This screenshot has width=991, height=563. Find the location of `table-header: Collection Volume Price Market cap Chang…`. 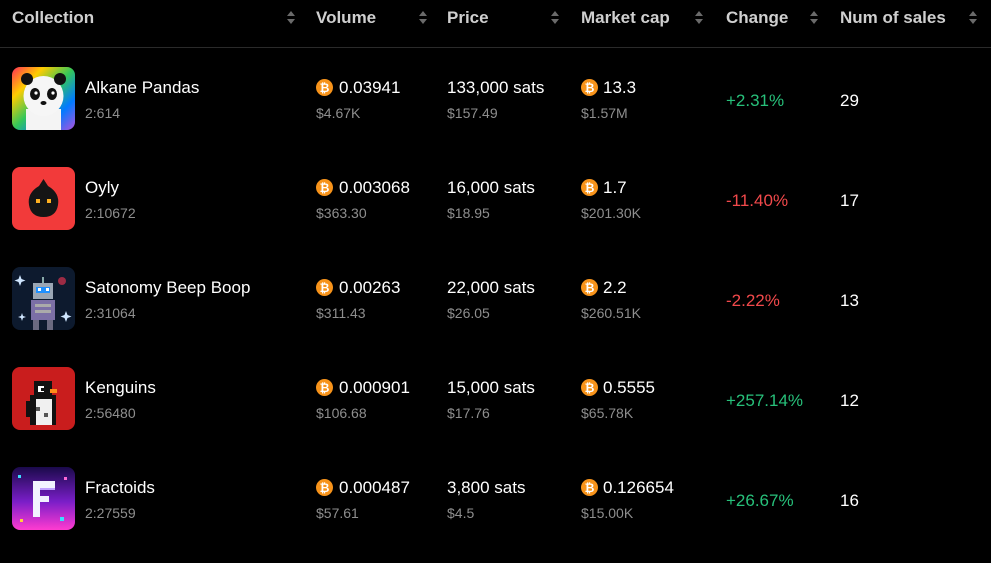

table-header: Collection Volume Price Market cap Chang… is located at coordinates (495, 24).